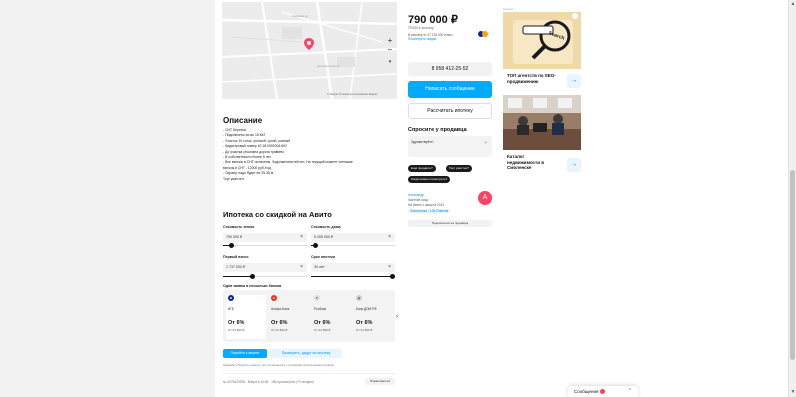  What do you see at coordinates (324, 237) in the screenshot?
I see `house-cost-value: 5 000 000 ₽` at bounding box center [324, 237].